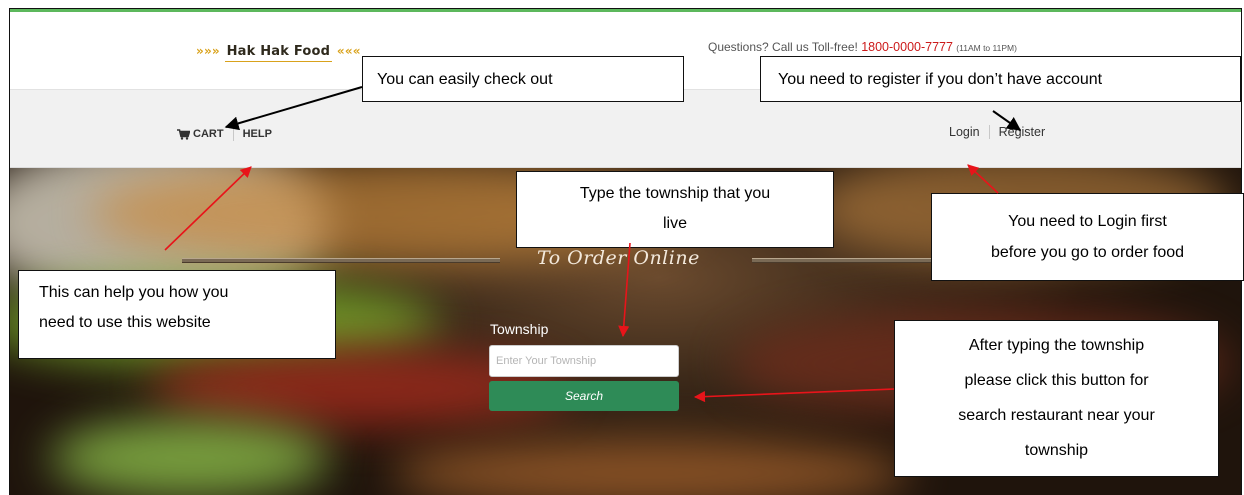 This screenshot has width=1244, height=495. Describe the element at coordinates (208, 51) in the screenshot. I see `logo-decoration-left: »»»` at that location.